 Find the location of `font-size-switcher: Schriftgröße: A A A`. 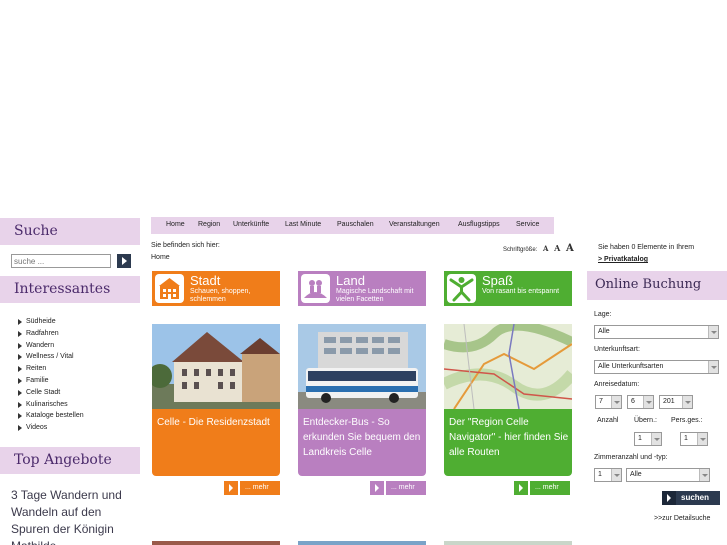

font-size-switcher: Schriftgröße: A A A is located at coordinates (538, 248).